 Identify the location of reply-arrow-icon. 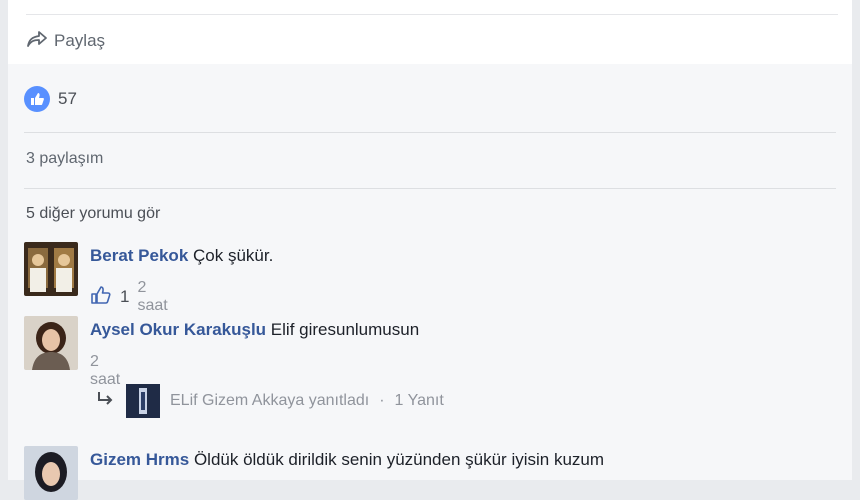
(106, 401).